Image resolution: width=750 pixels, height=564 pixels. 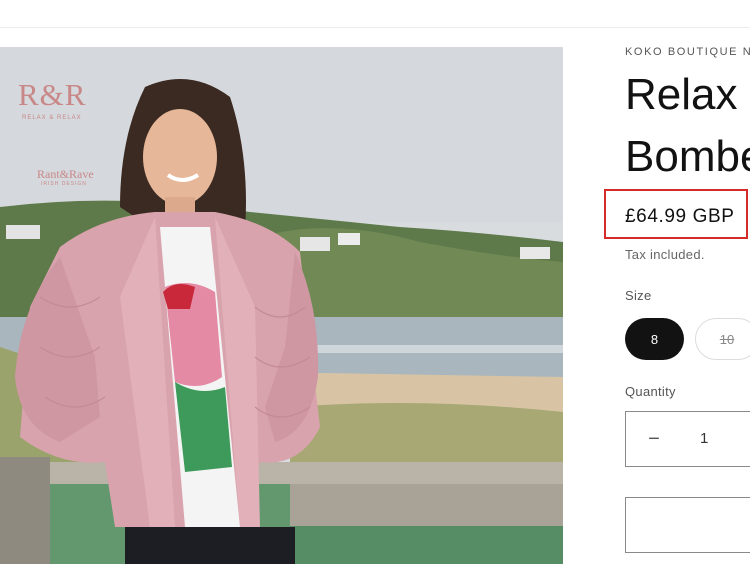 I want to click on logo-subtext: RELAX & RELAX, so click(x=52, y=118).